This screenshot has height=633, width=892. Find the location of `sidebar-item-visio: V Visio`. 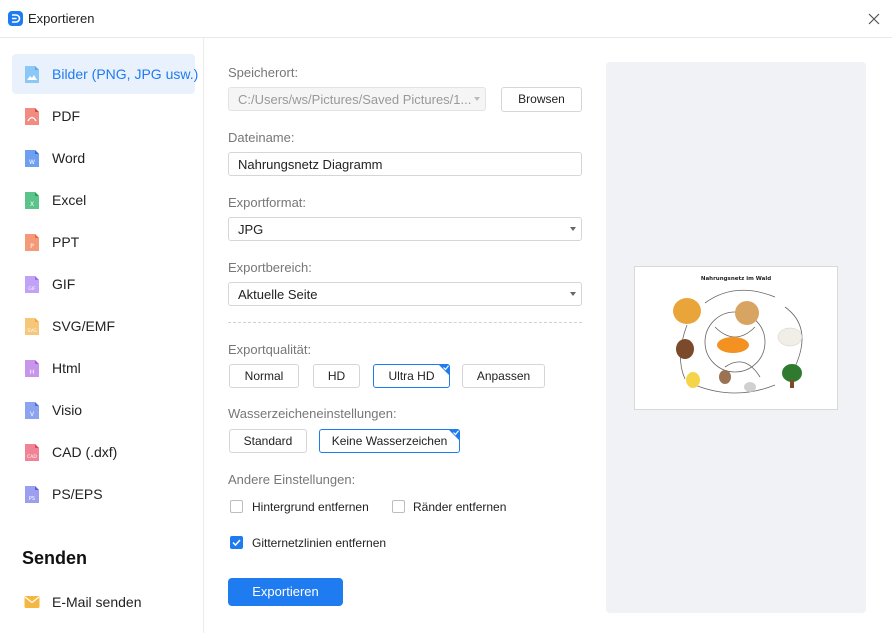

sidebar-item-visio: V Visio is located at coordinates (103, 410).